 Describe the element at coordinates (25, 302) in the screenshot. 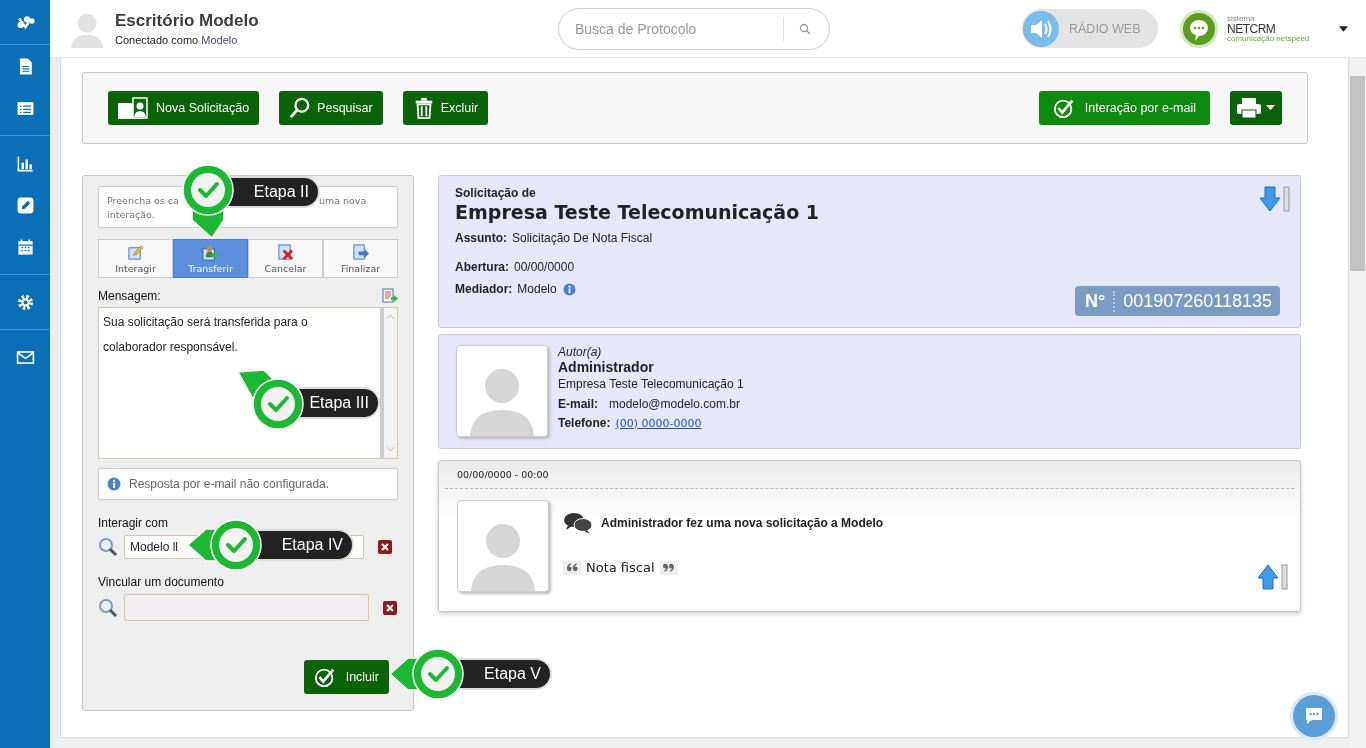

I see `settings-icon` at that location.